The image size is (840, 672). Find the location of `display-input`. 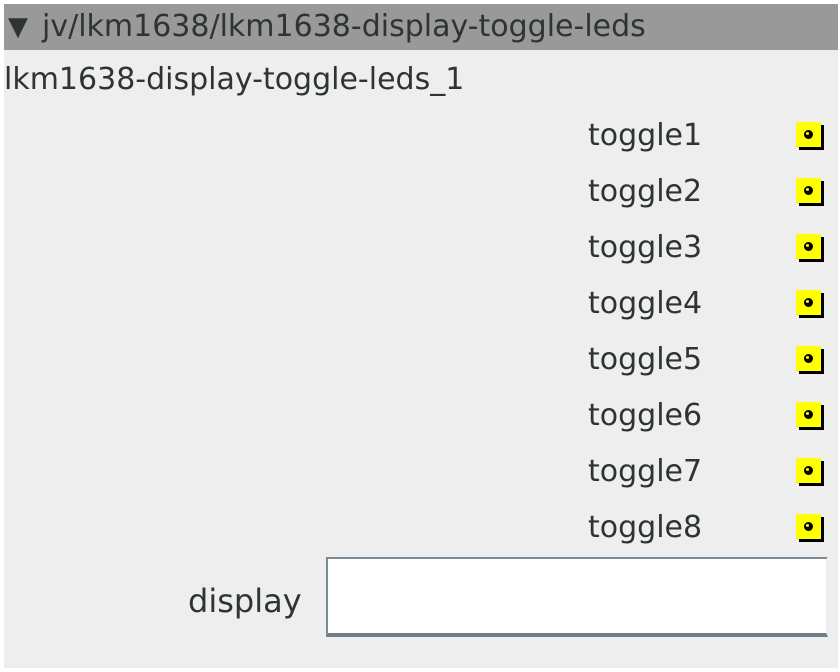

display-input is located at coordinates (577, 597).